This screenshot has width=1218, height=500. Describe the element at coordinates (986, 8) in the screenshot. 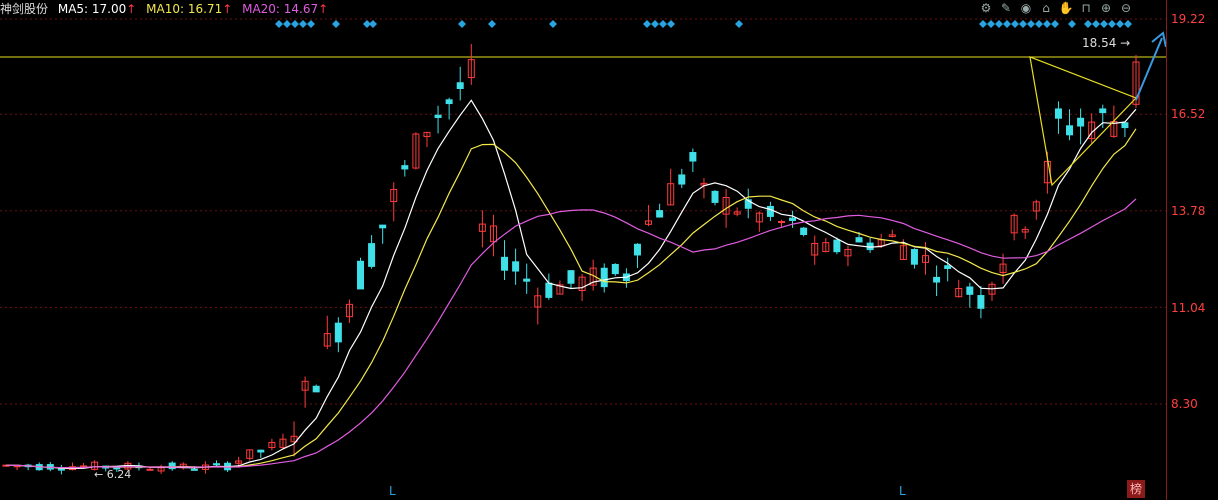

I see `settings-icon: ⚙` at that location.